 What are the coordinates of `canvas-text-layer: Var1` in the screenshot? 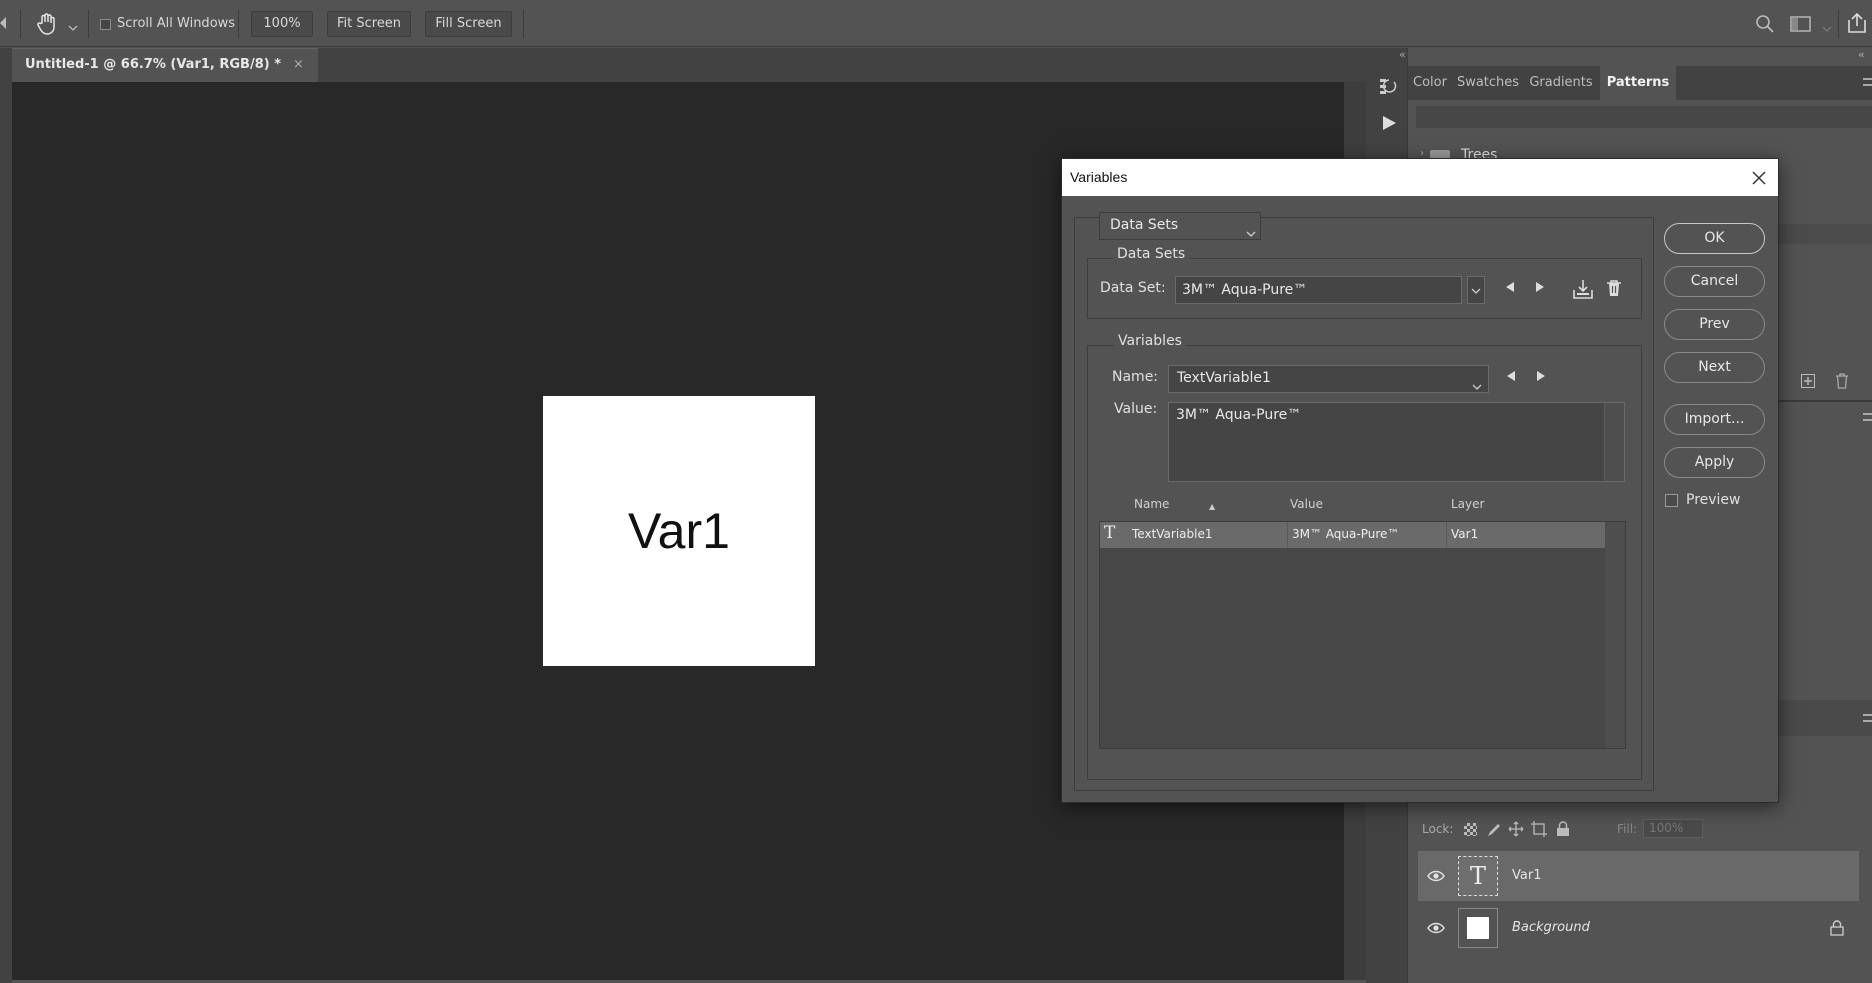 It's located at (679, 531).